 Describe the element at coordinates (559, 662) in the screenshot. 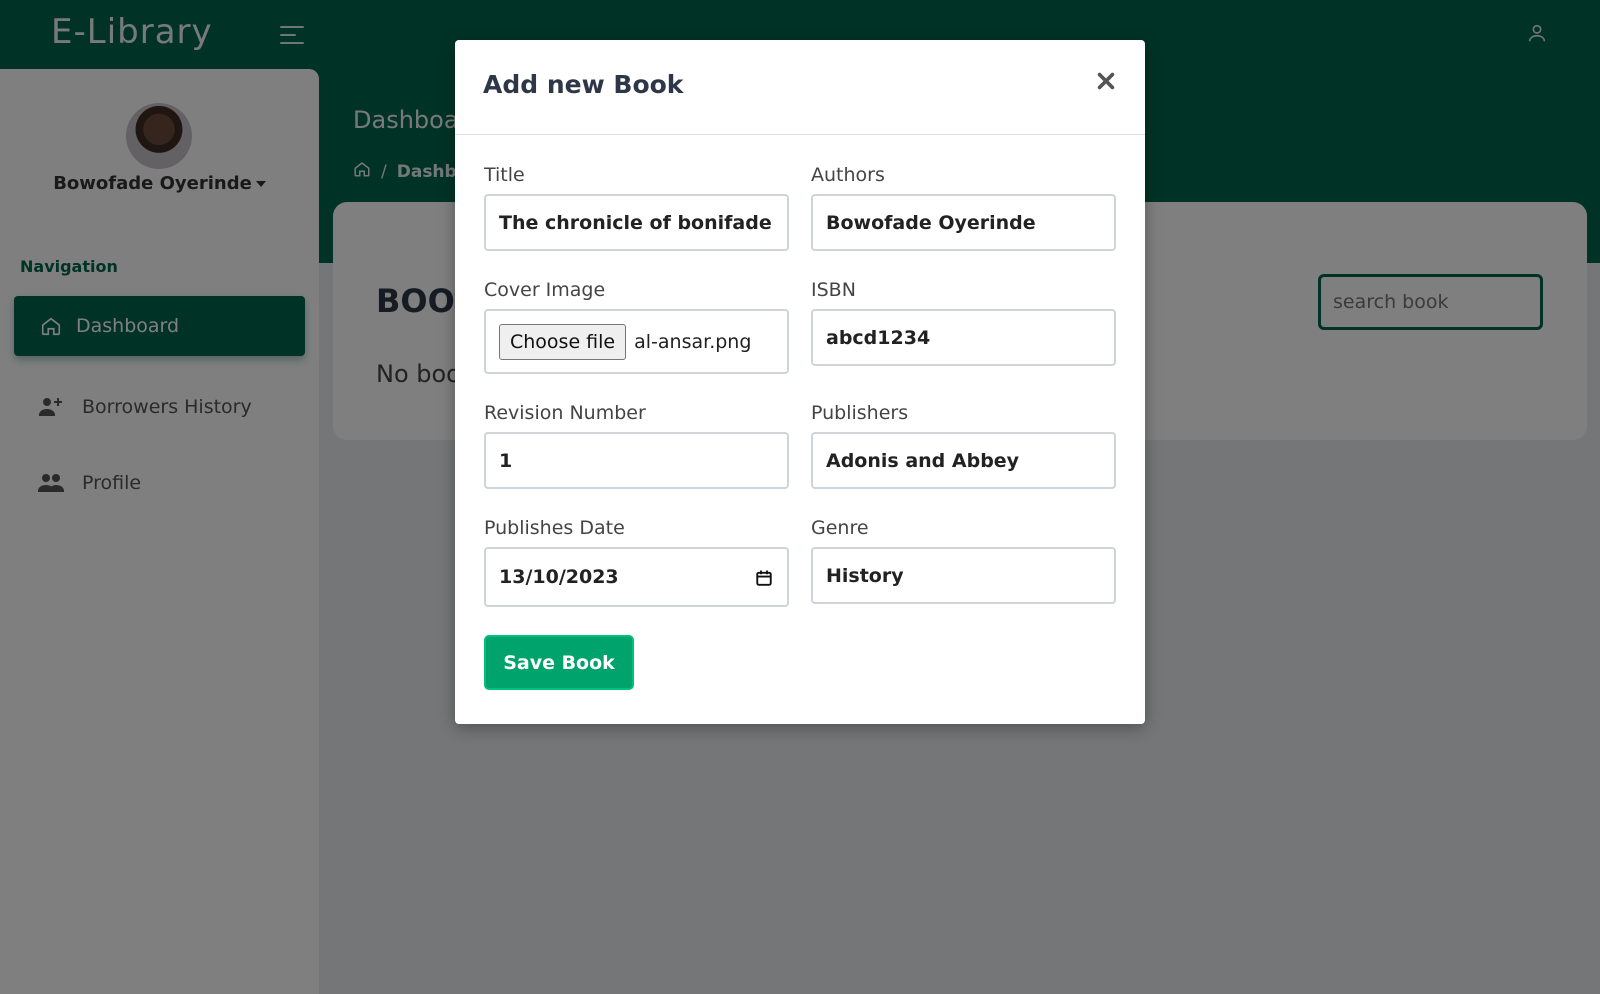

I see `save-book-button: Save Book` at that location.